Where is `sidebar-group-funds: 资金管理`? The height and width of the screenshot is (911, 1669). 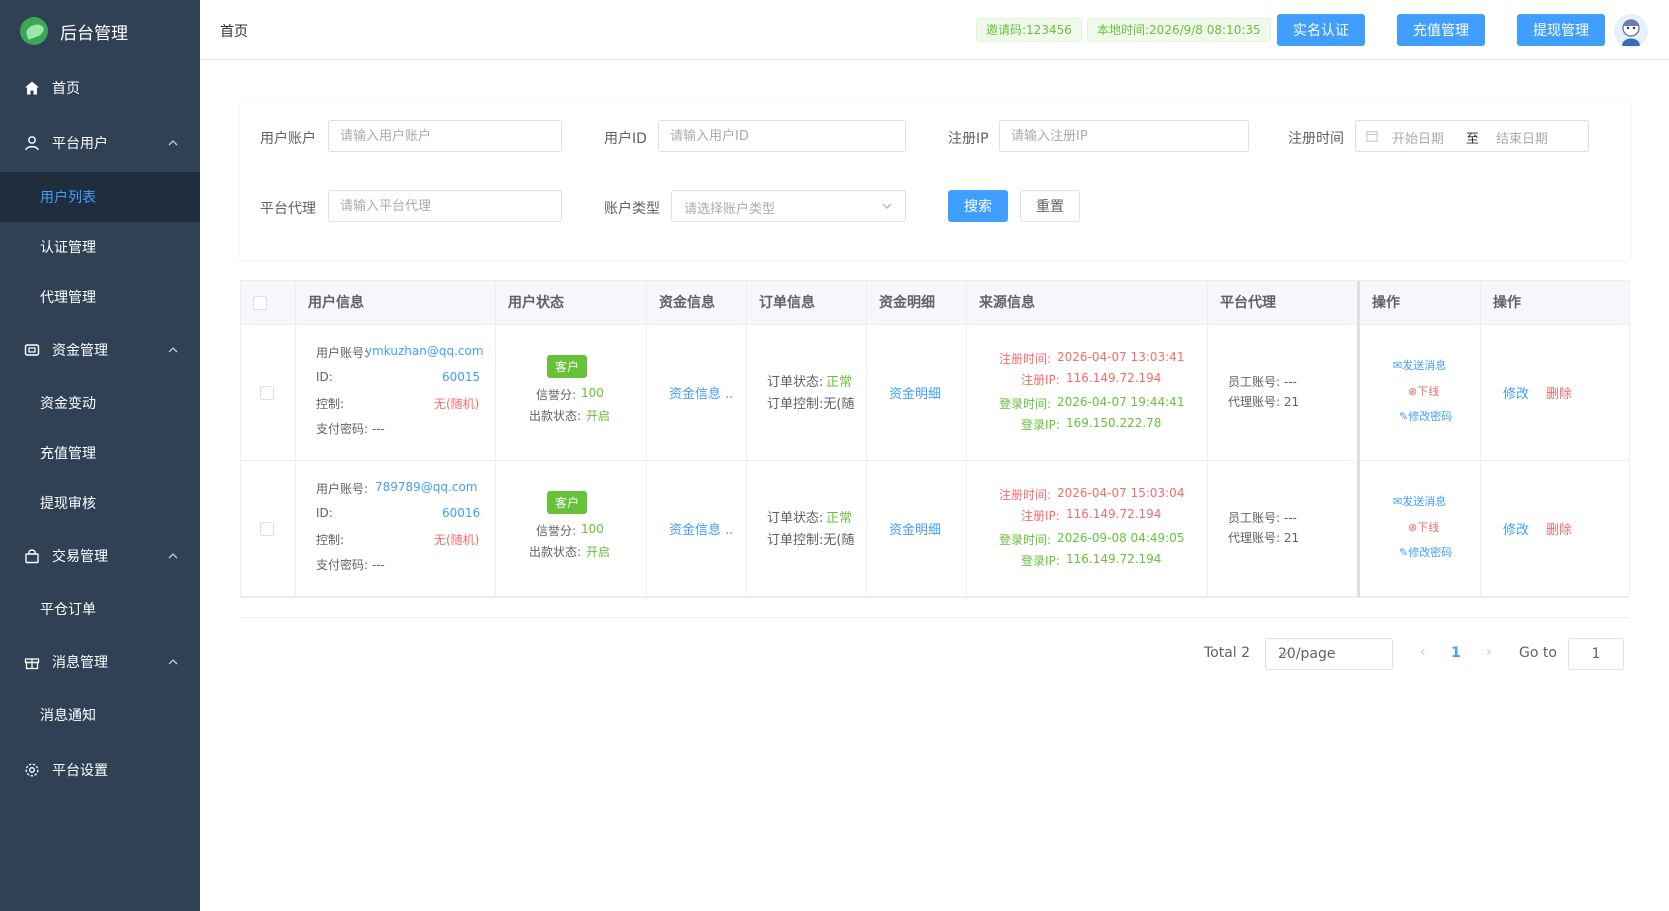 sidebar-group-funds: 资金管理 is located at coordinates (100, 350).